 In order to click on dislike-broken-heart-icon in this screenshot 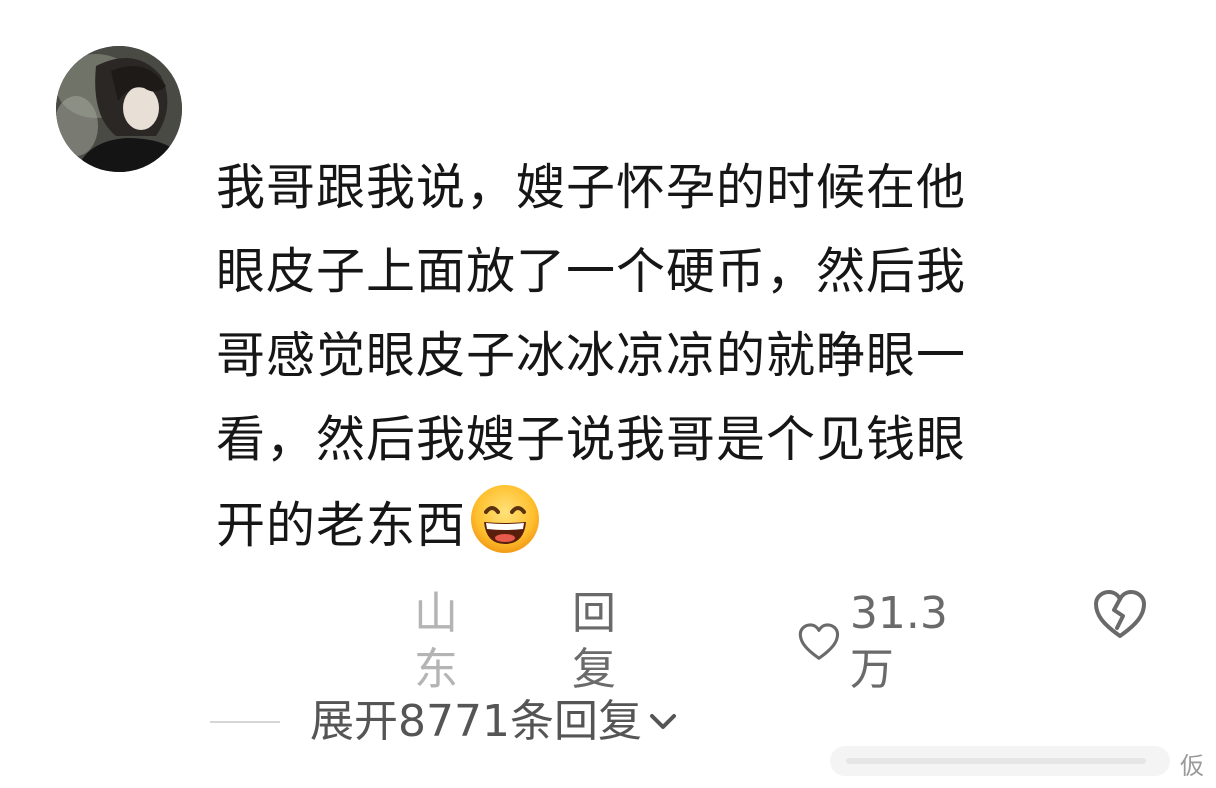, I will do `click(1120, 614)`.